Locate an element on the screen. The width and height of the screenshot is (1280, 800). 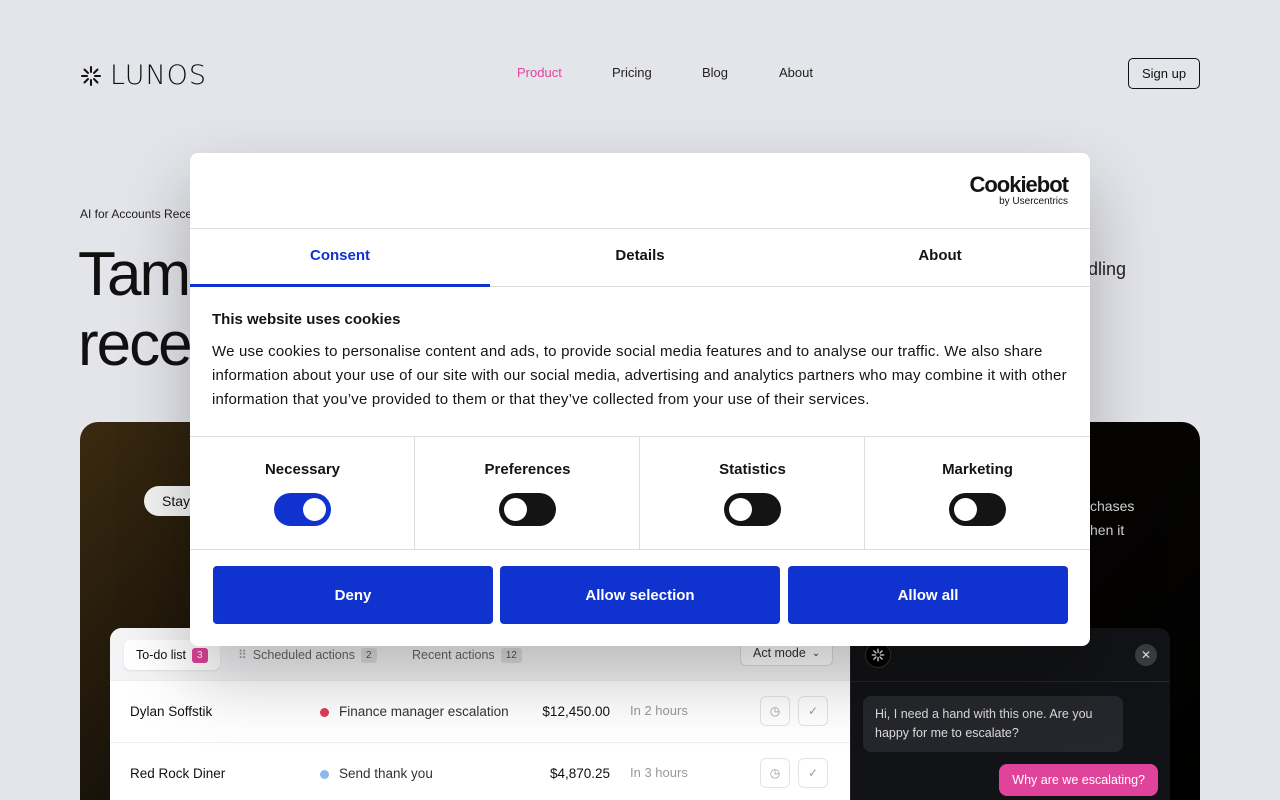
dialog-actions: Deny Allow selection Allow all is located at coordinates (640, 597).